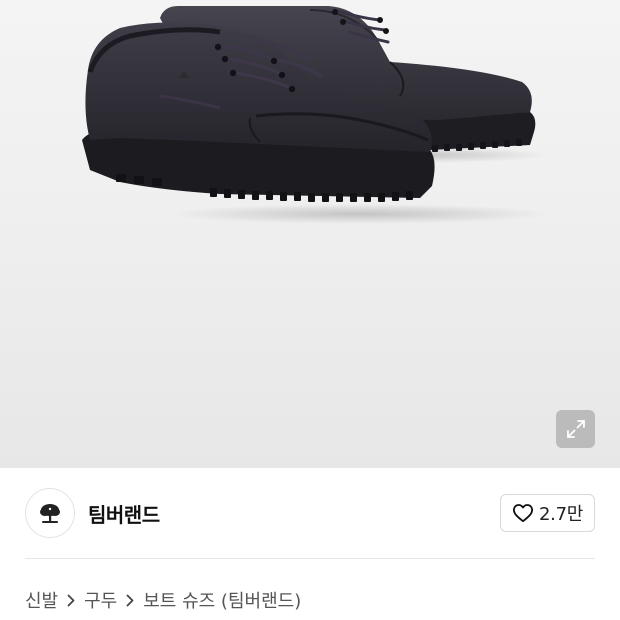  Describe the element at coordinates (310, 513) in the screenshot. I see `brand-row: 팀버랜드 2.7만` at that location.